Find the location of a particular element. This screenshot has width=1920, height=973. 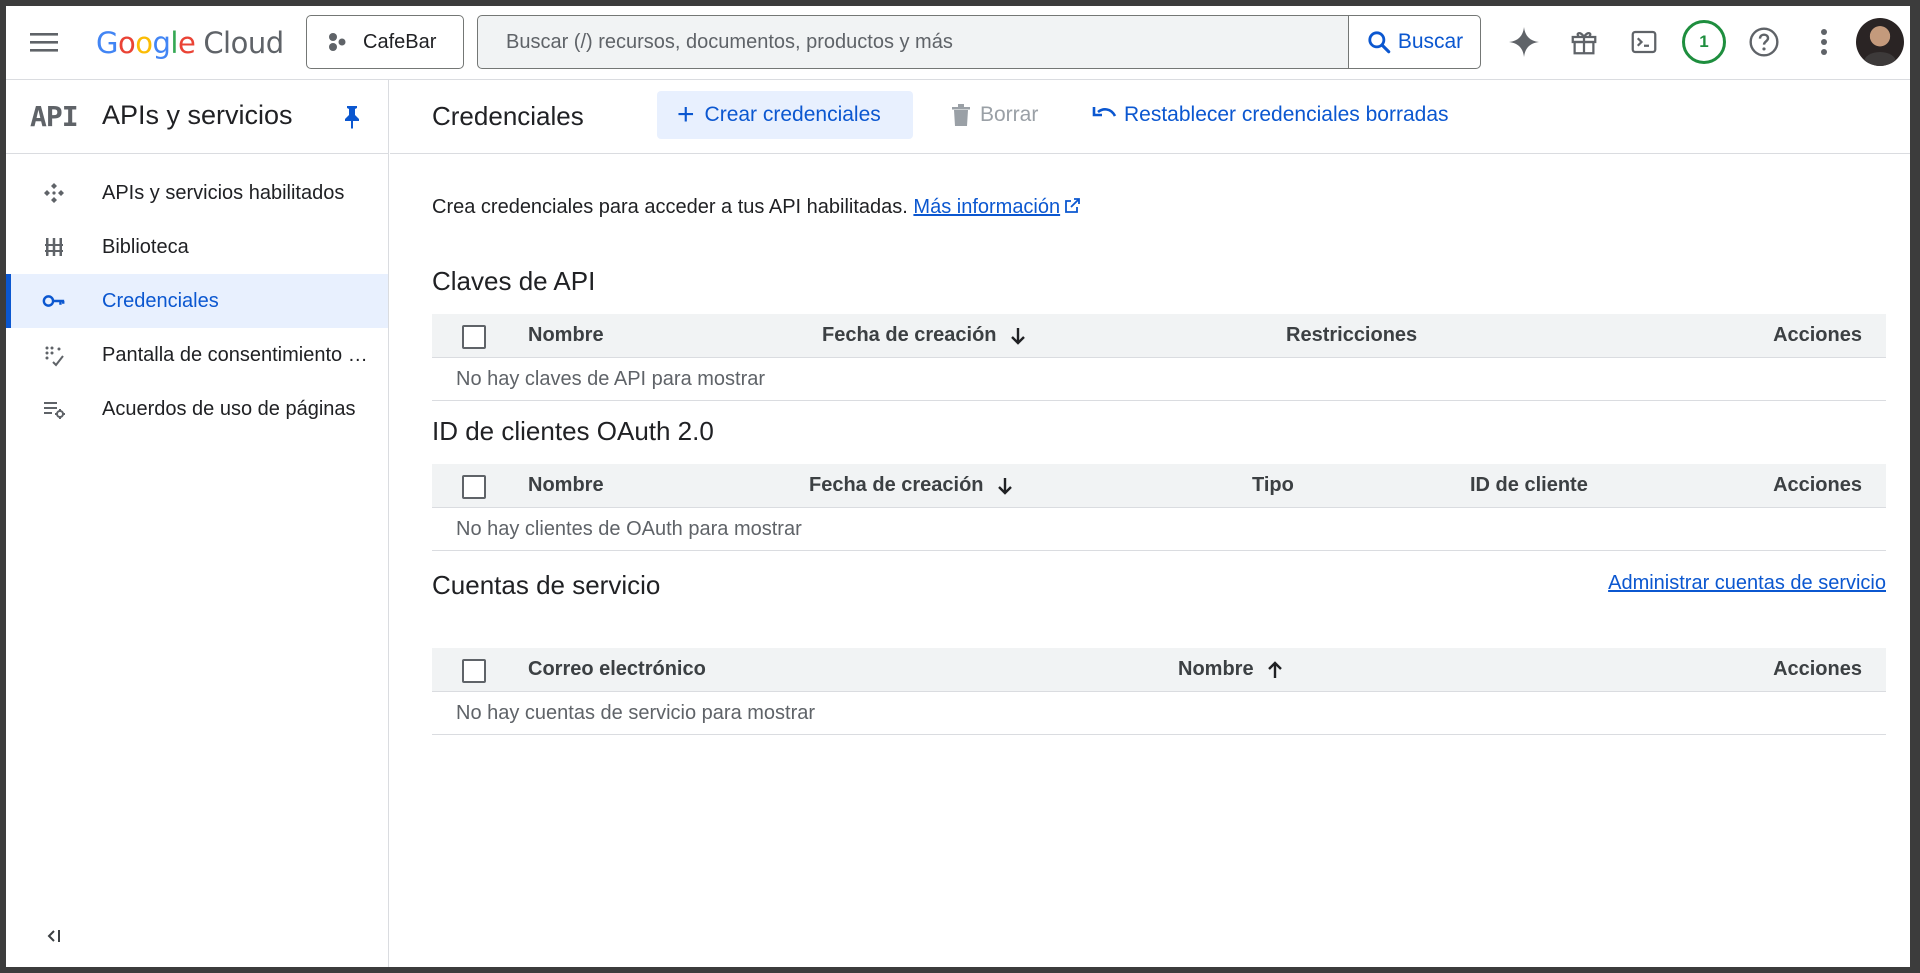

sidebar-item-label: APIs y servicios habilitados is located at coordinates (223, 192).